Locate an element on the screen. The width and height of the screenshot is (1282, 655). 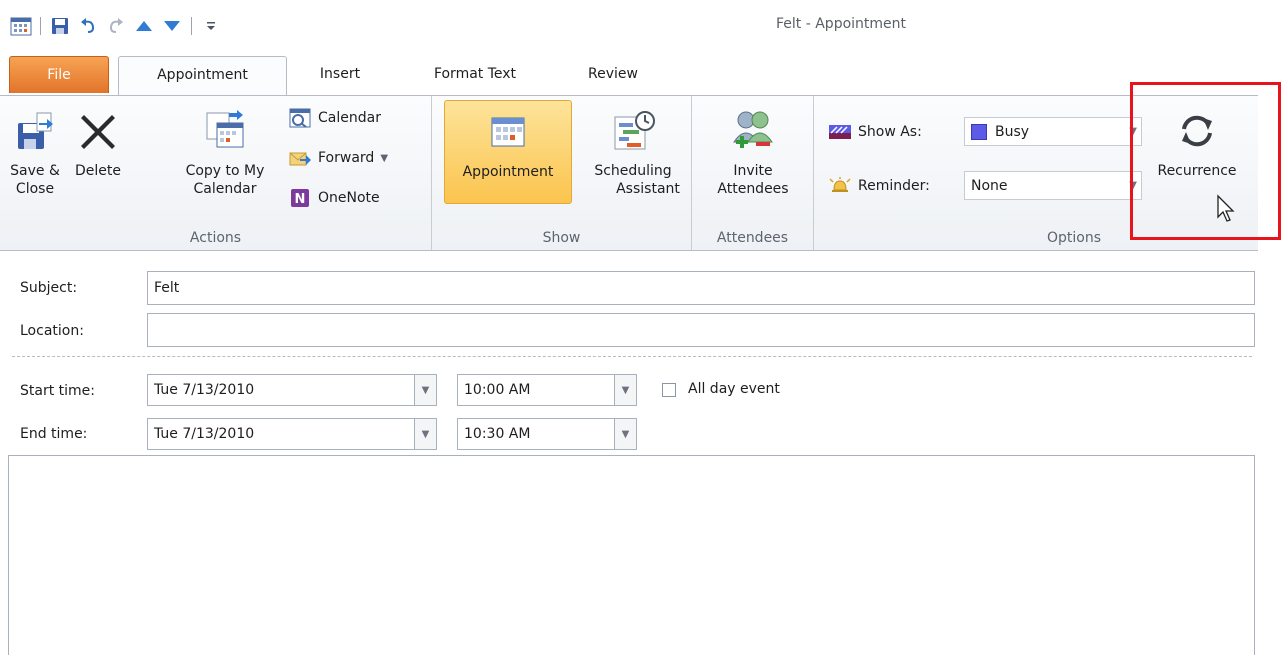
onenote-label: OneNote is located at coordinates (349, 198).